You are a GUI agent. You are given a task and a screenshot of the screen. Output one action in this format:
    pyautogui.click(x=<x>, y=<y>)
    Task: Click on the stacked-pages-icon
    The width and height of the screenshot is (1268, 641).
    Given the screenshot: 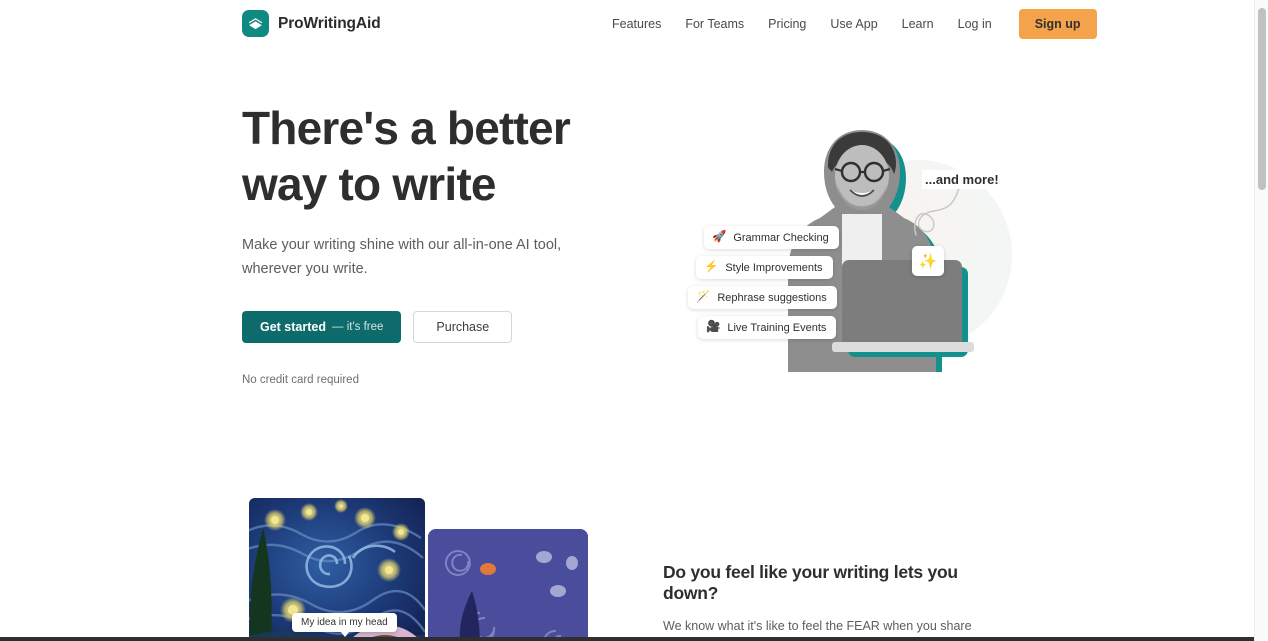 What is the action you would take?
    pyautogui.click(x=255, y=23)
    